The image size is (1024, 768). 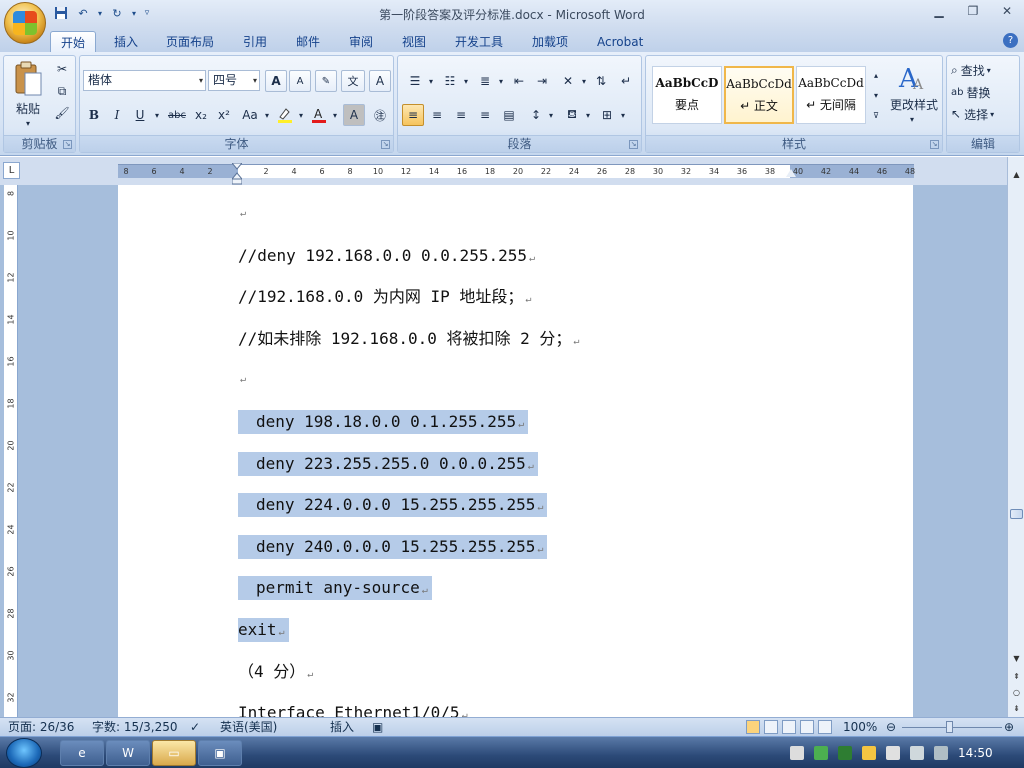 What do you see at coordinates (335, 115) in the screenshot?
I see `font-color-dropdown-icon: ▾` at bounding box center [335, 115].